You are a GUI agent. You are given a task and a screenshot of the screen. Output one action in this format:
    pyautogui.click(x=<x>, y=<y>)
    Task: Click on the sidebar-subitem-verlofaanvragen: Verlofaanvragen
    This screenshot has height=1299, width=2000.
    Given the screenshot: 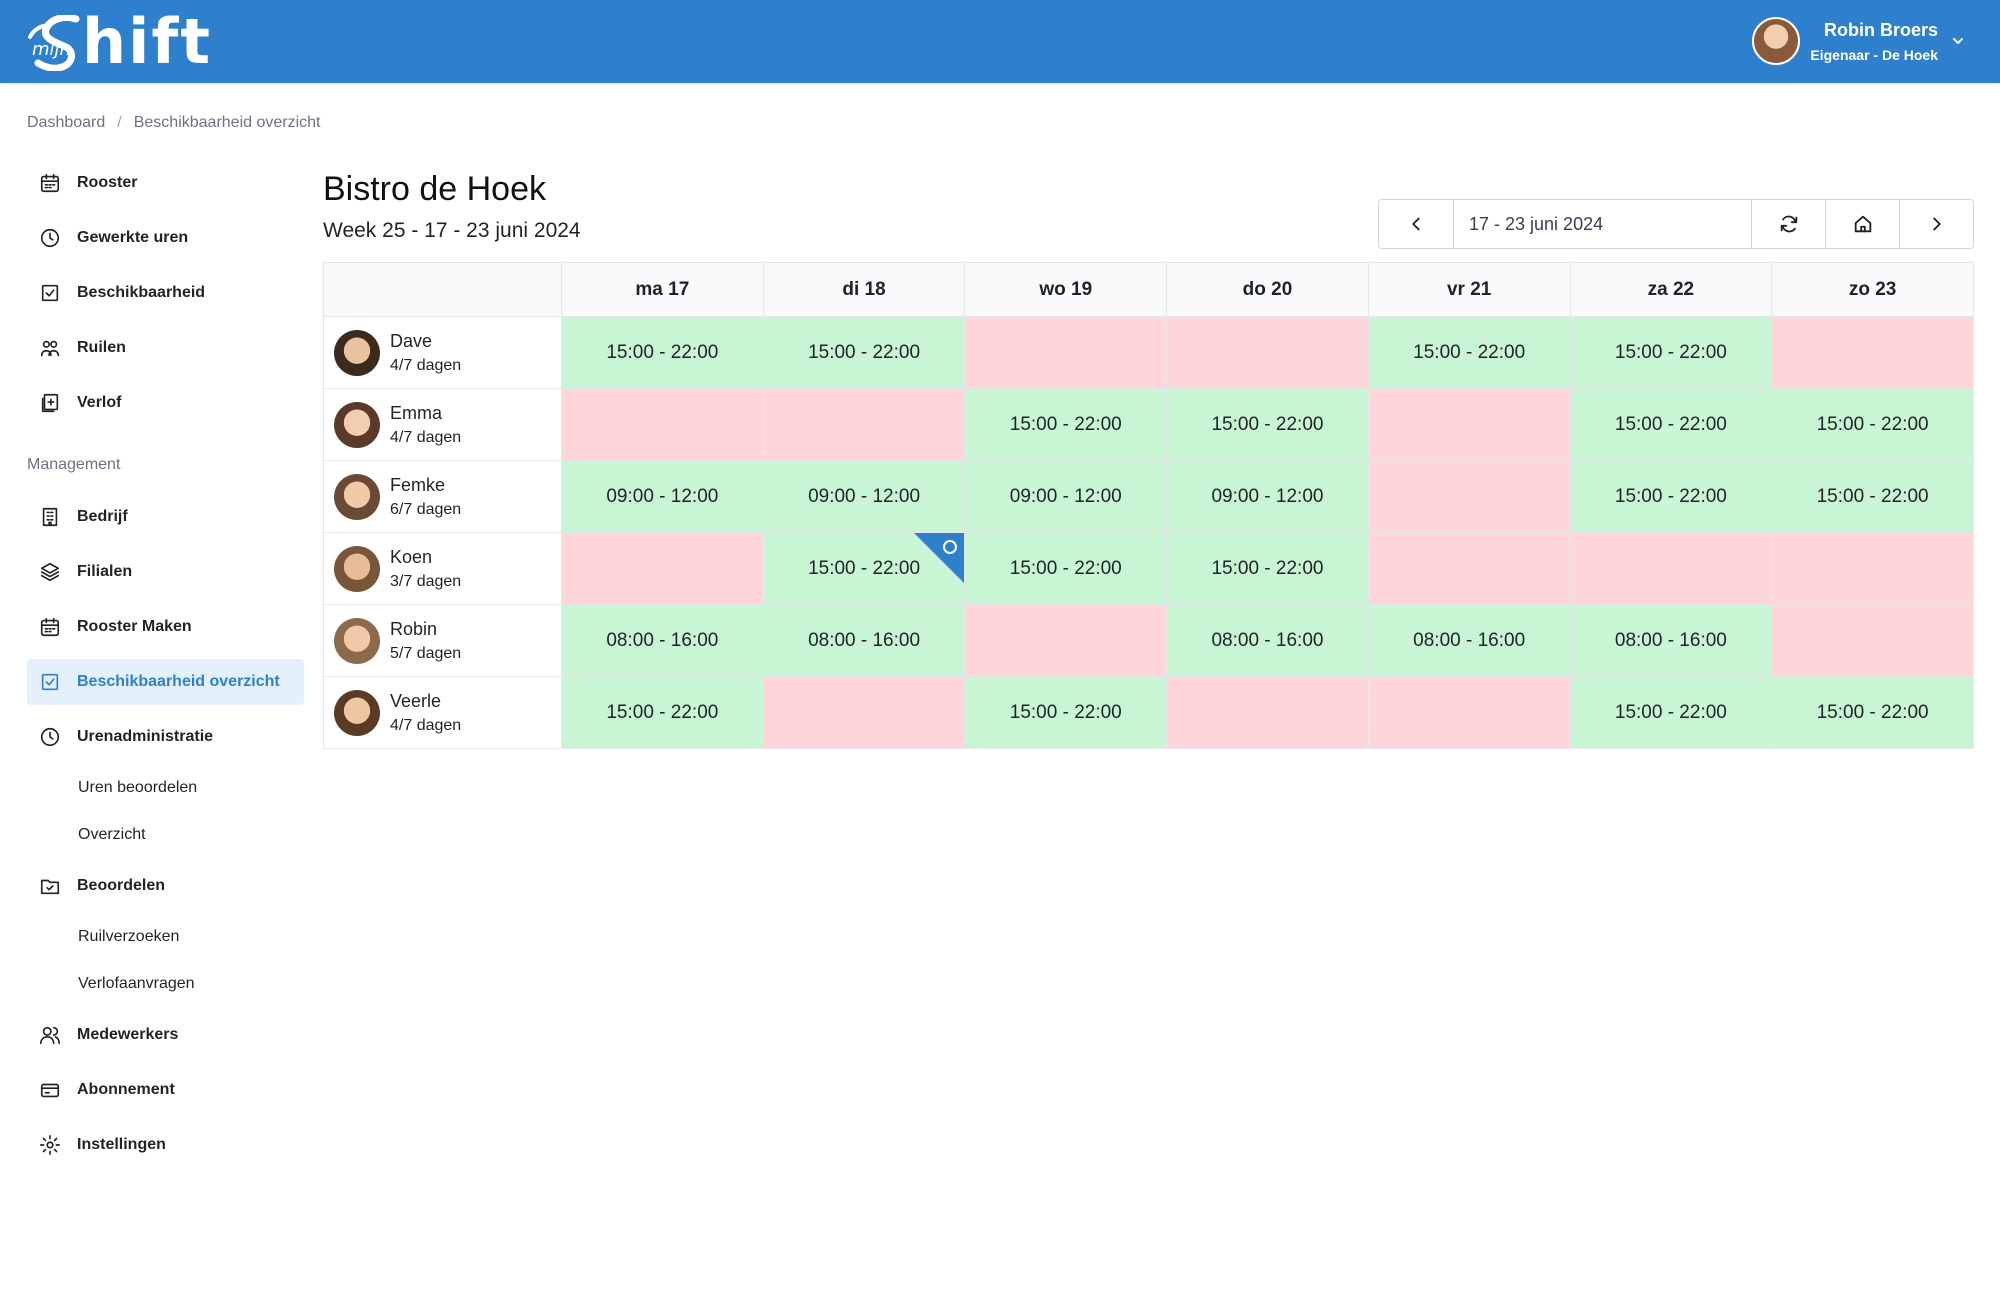 What is the action you would take?
    pyautogui.click(x=165, y=984)
    